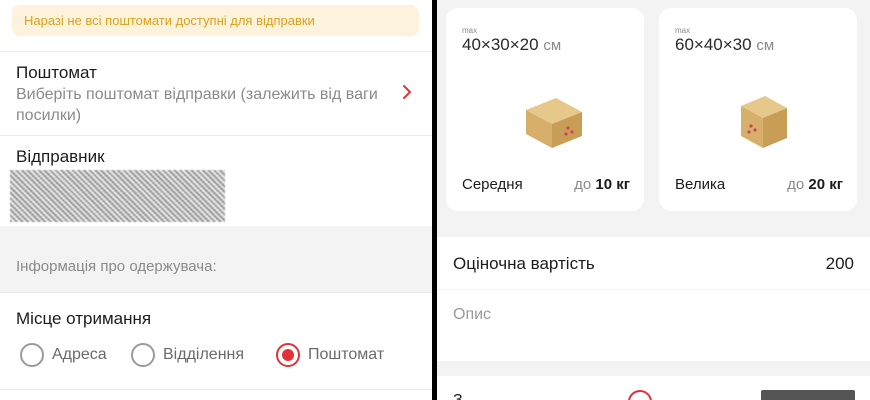  Describe the element at coordinates (840, 264) in the screenshot. I see `estimated-value-amount: 200` at that location.